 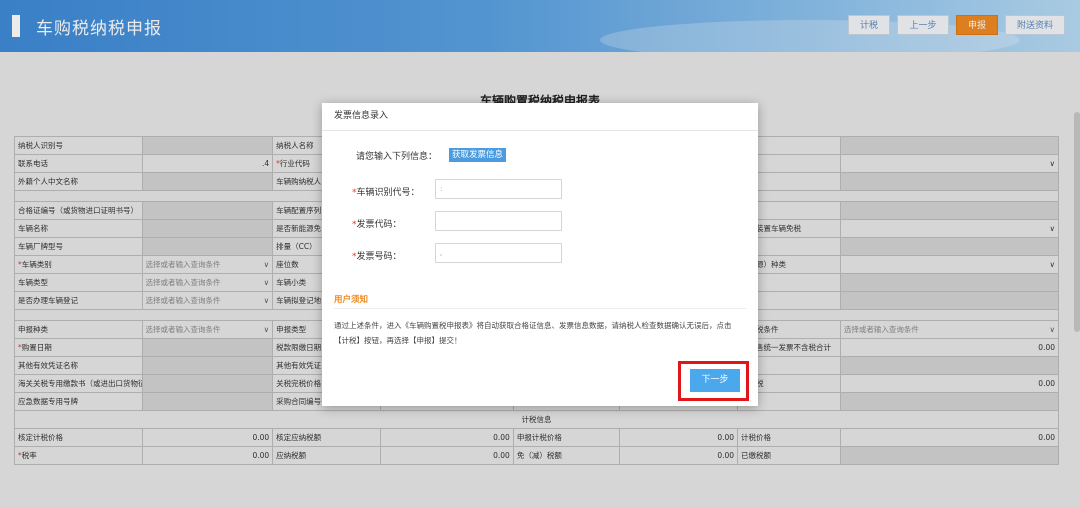 What do you see at coordinates (498, 189) in the screenshot?
I see `vin-input: :` at bounding box center [498, 189].